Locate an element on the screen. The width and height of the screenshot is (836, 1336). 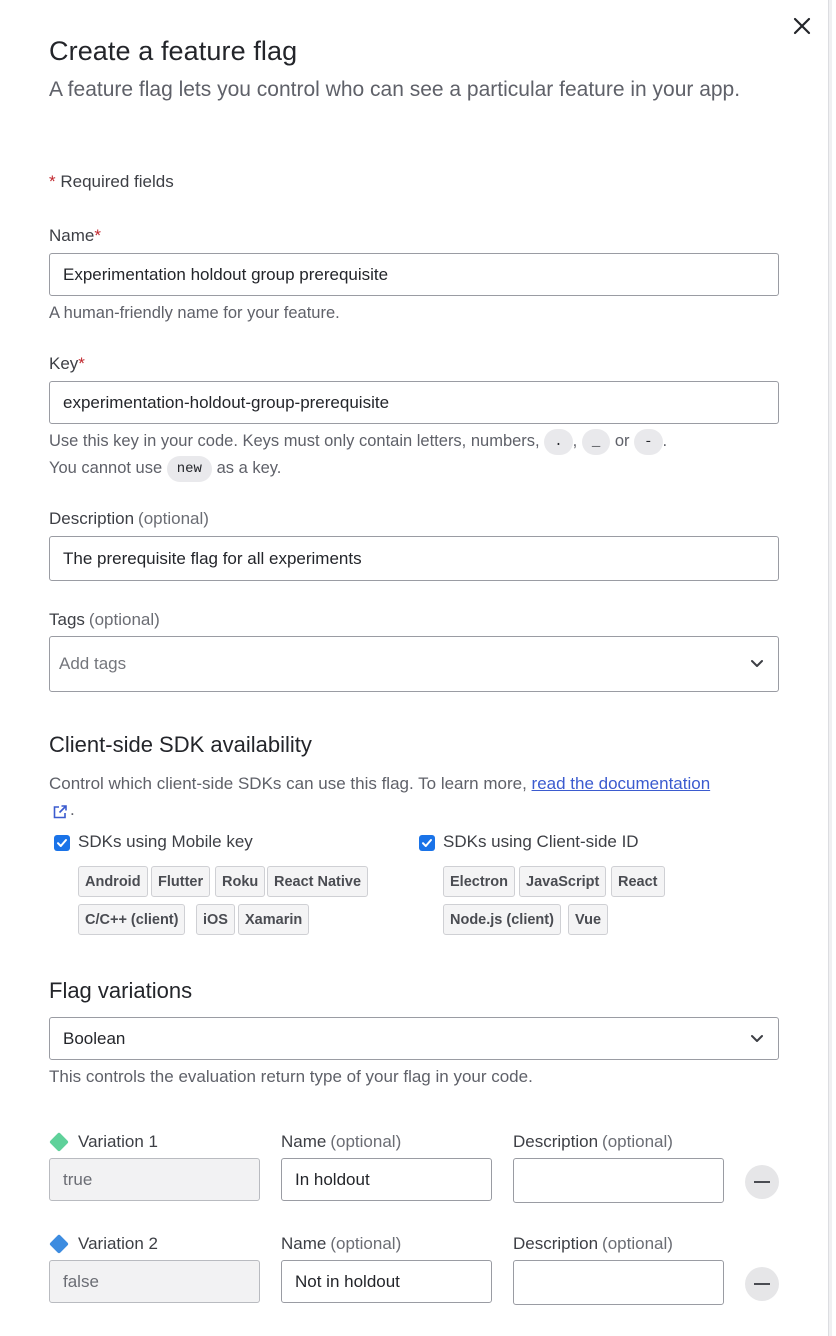
variation-1-color-icon is located at coordinates (59, 1142).